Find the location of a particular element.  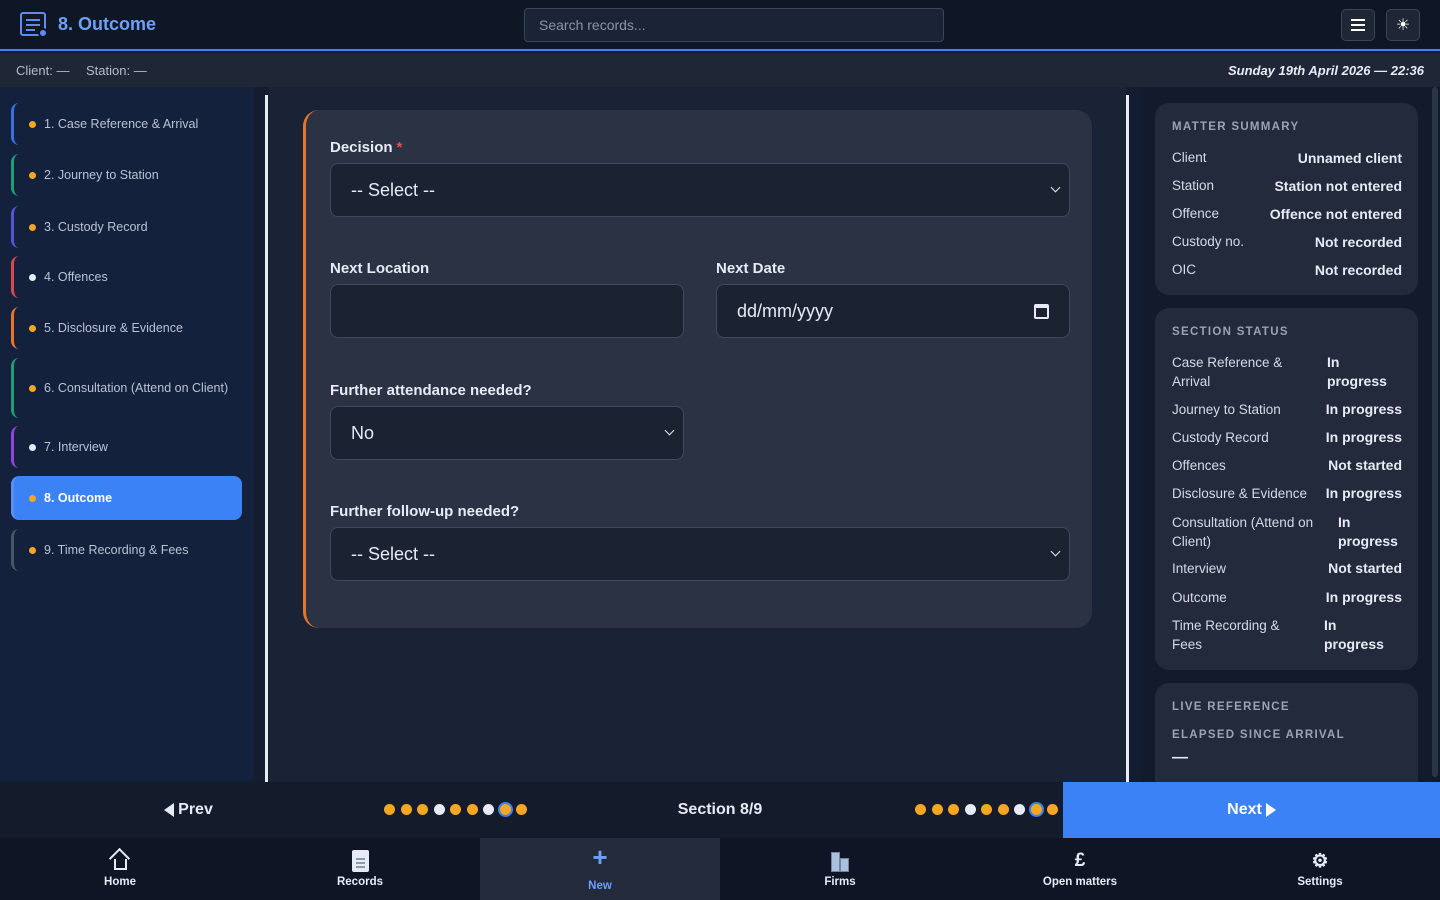

hamburger-icon is located at coordinates (1358, 25).